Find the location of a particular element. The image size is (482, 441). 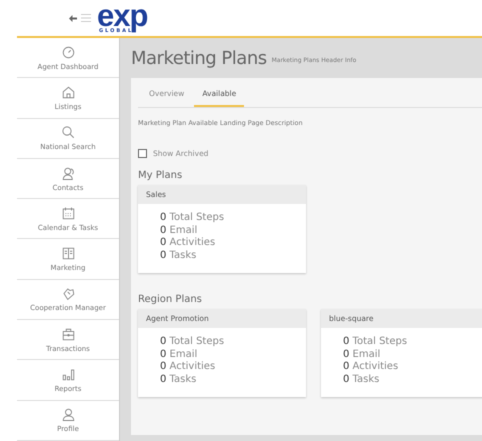

person-icon is located at coordinates (68, 414).